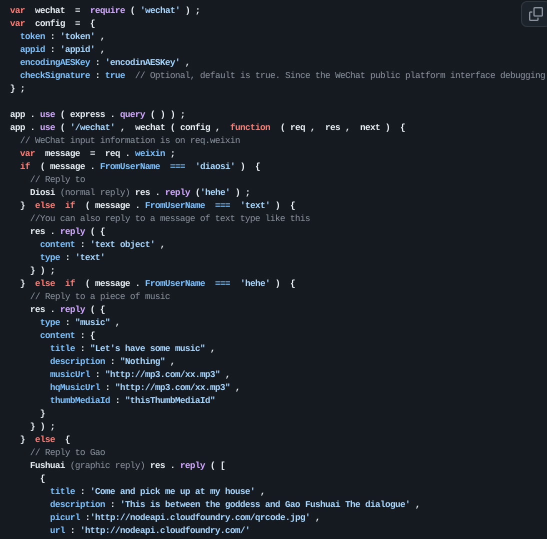 The width and height of the screenshot is (547, 539). What do you see at coordinates (63, 37) in the screenshot?
I see `code-line: token : 'token' ,` at bounding box center [63, 37].